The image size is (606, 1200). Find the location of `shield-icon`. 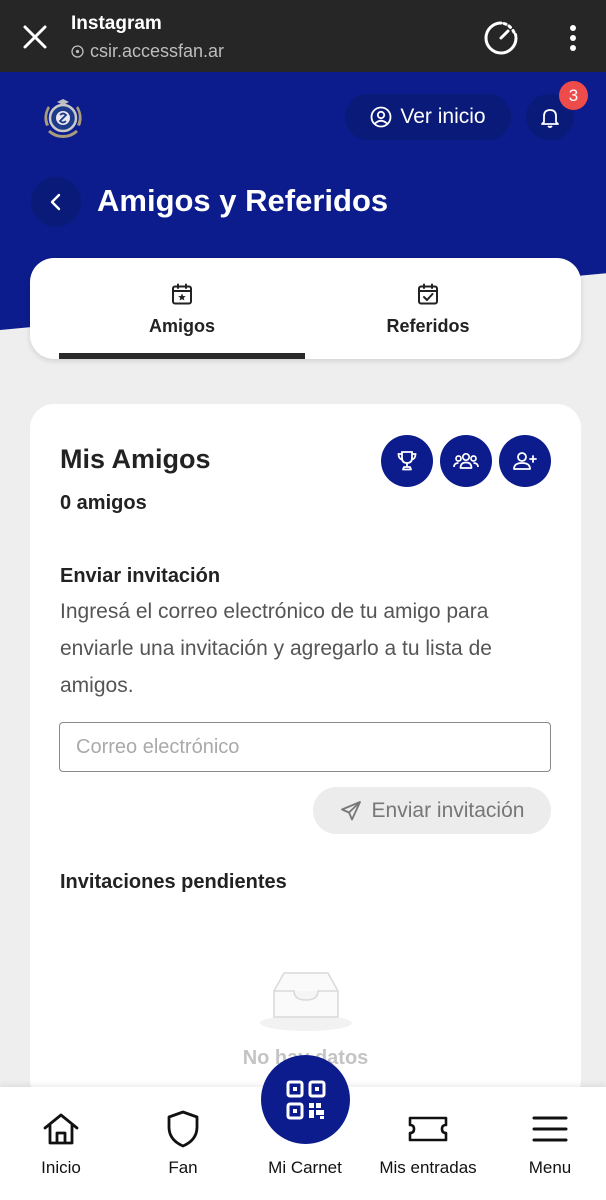

shield-icon is located at coordinates (183, 1129).